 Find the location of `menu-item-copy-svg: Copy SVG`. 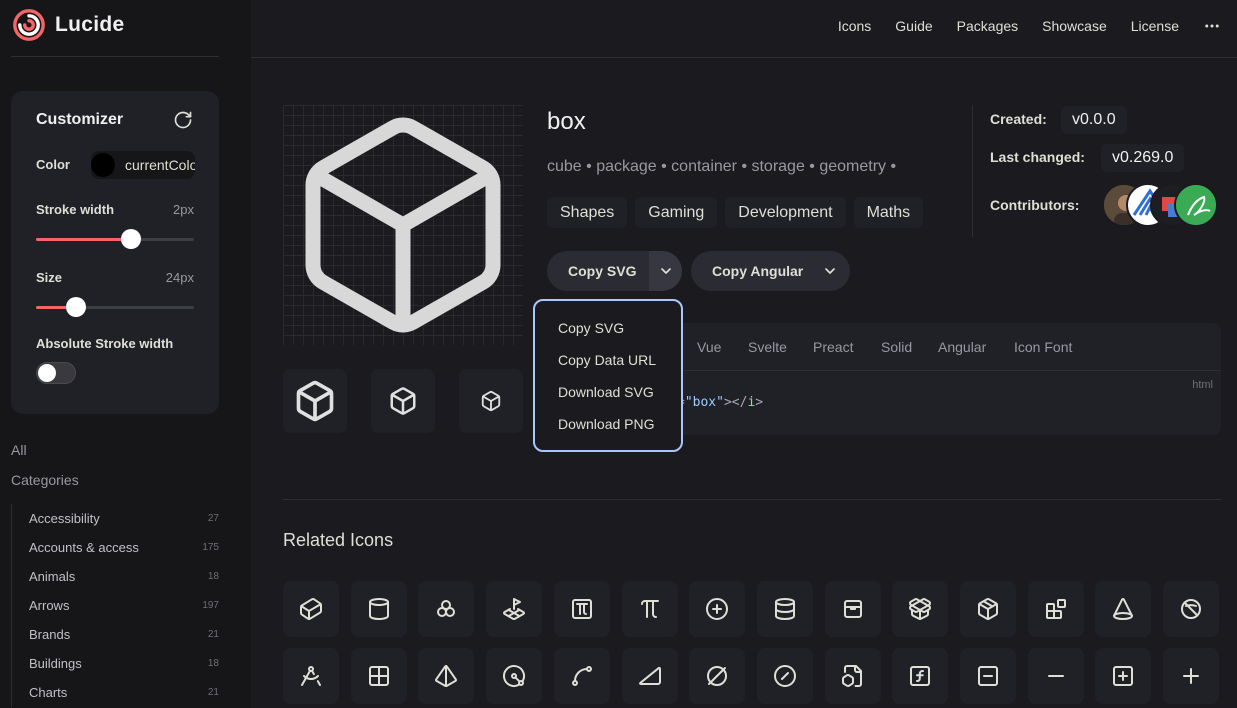

menu-item-copy-svg: Copy SVG is located at coordinates (591, 328).